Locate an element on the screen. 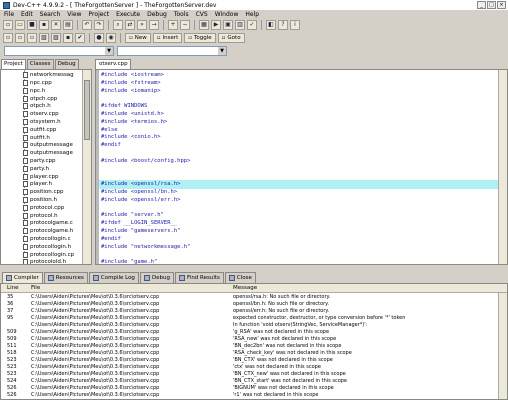 Image resolution: width=508 pixels, height=400 pixels. close-window-button: × is located at coordinates (501, 5).